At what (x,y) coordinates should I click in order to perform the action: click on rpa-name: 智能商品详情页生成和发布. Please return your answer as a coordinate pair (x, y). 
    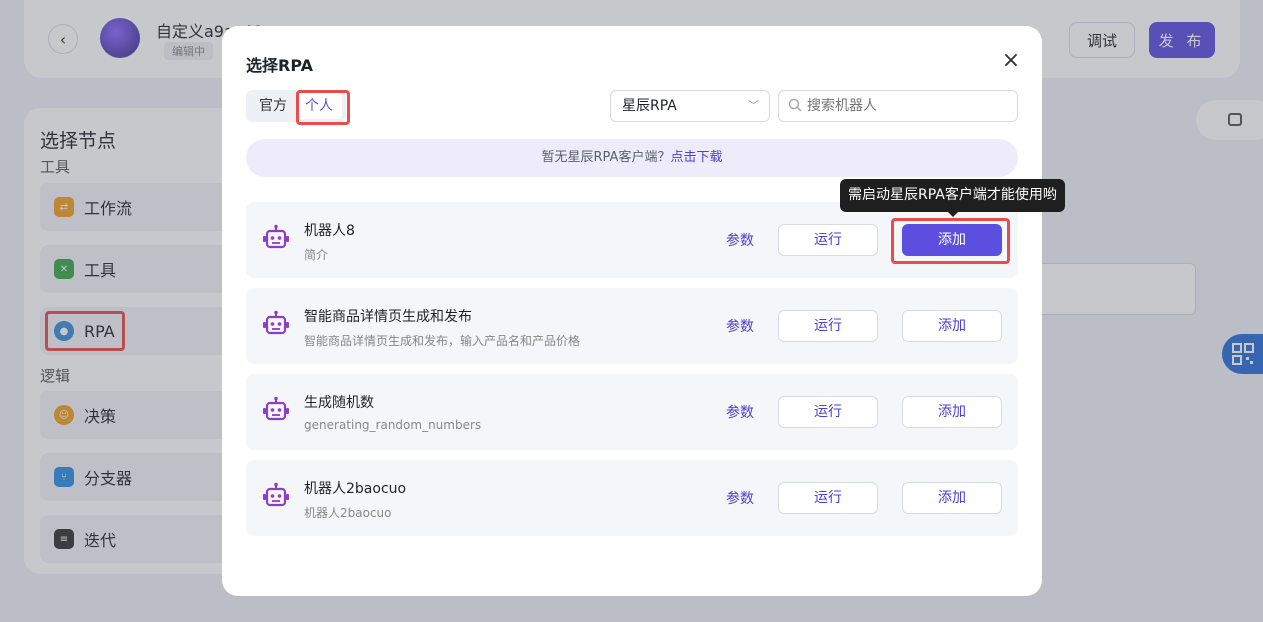
    Looking at the image, I should click on (388, 317).